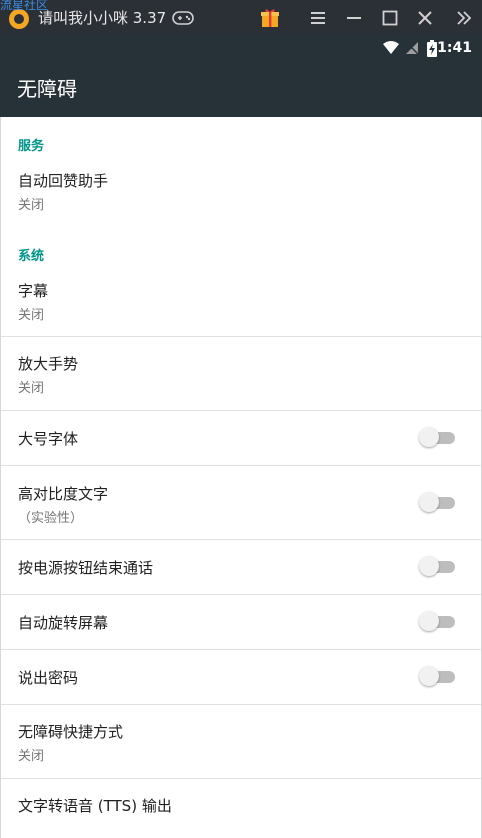 This screenshot has width=482, height=838. Describe the element at coordinates (241, 677) in the screenshot. I see `pref-item-speak-passwords: 说出密码` at that location.